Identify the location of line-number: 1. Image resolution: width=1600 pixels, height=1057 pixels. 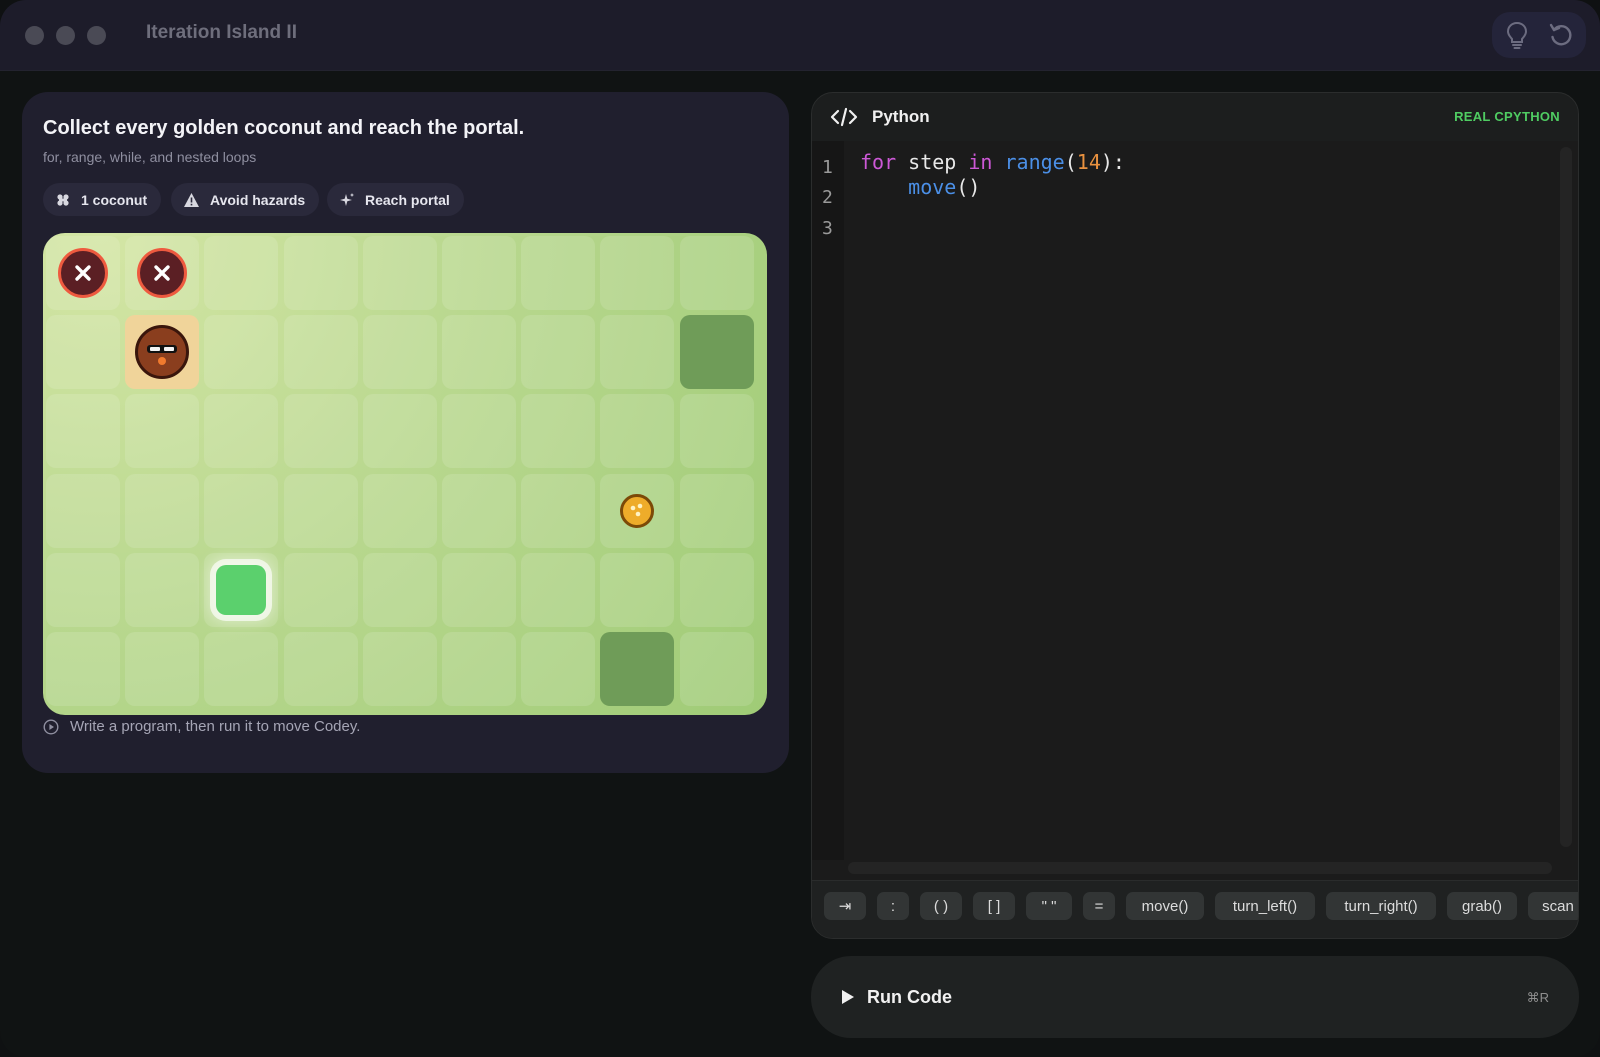
(827, 167).